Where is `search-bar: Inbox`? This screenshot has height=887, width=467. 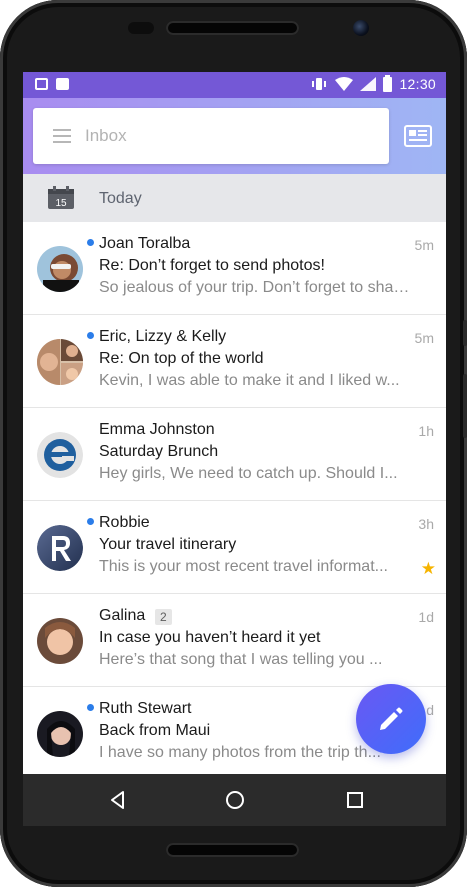
search-bar: Inbox is located at coordinates (211, 136).